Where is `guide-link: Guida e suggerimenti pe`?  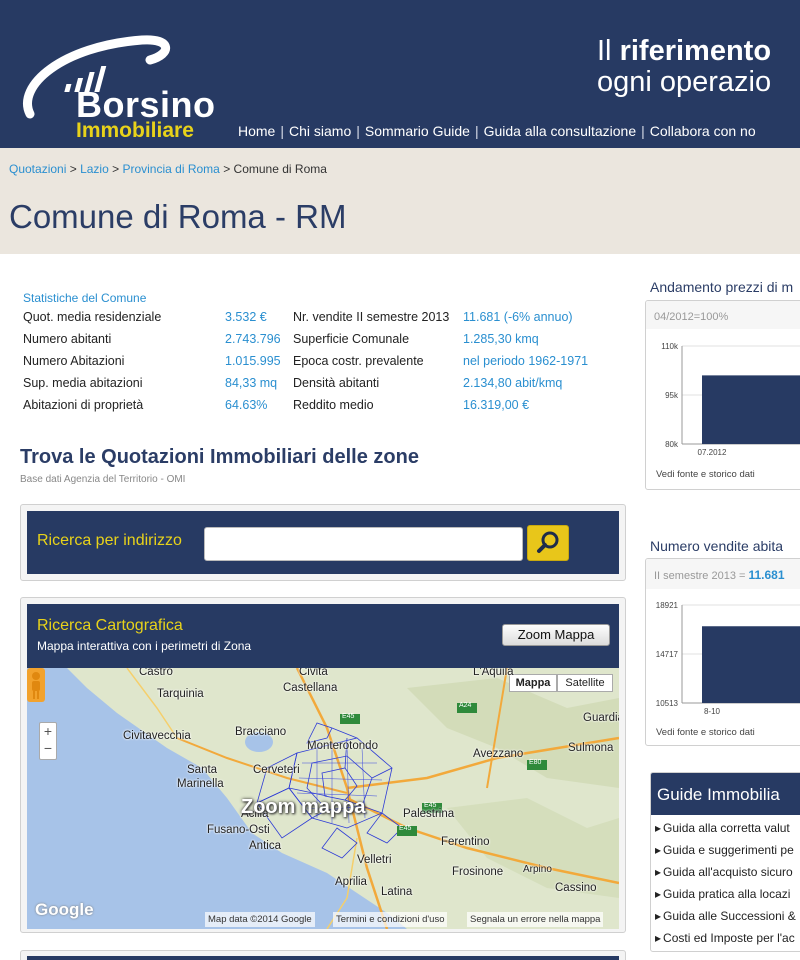 guide-link: Guida e suggerimenti pe is located at coordinates (724, 850).